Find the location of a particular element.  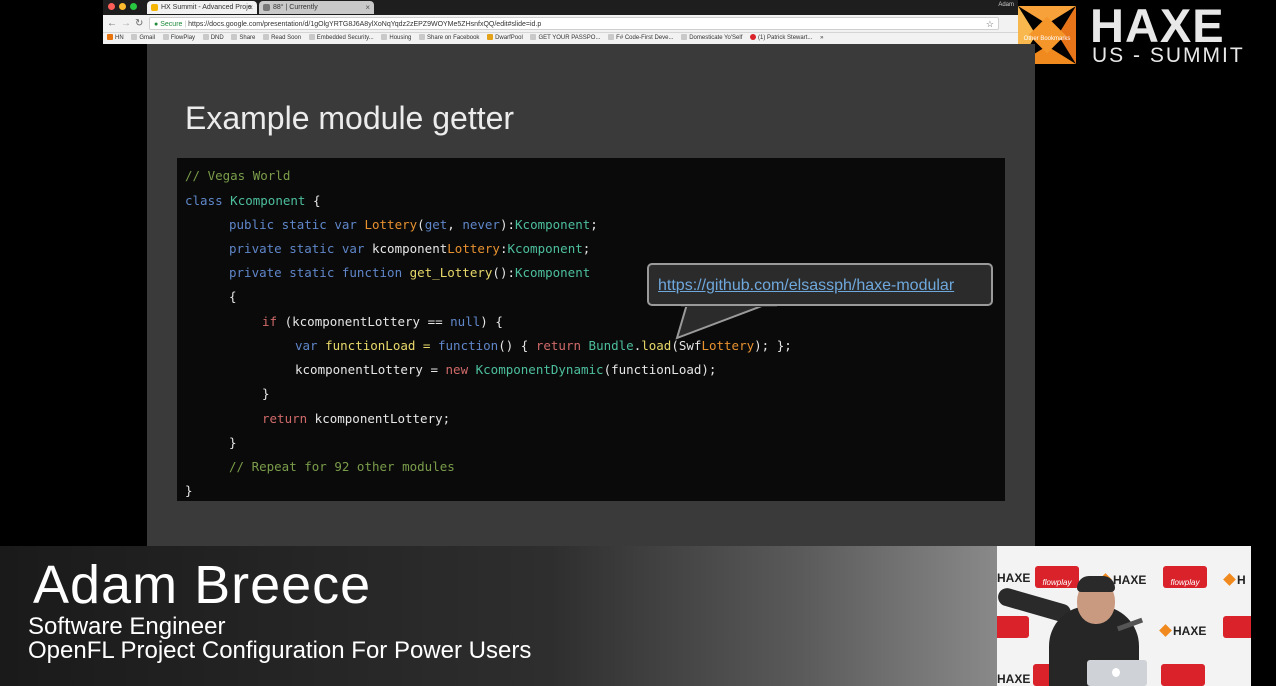

close-window-icon is located at coordinates (111, 6).